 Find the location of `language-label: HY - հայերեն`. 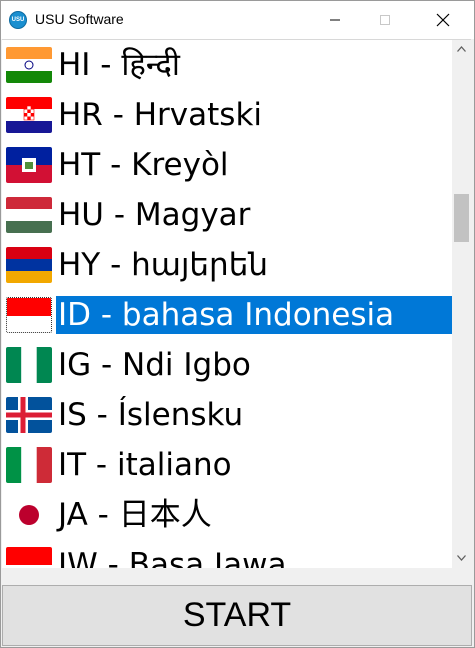

language-label: HY - հայերեն is located at coordinates (163, 265).